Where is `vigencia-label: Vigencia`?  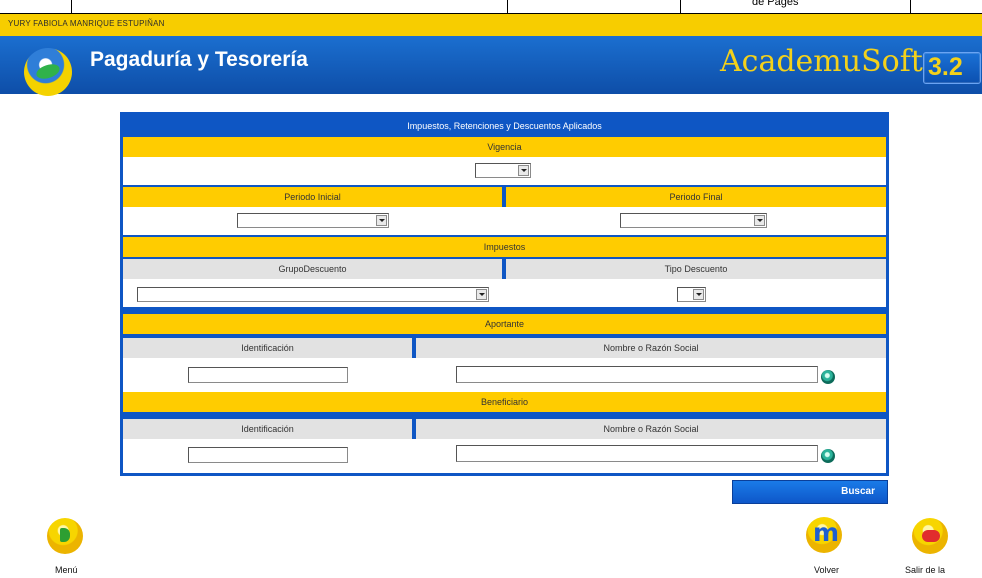 vigencia-label: Vigencia is located at coordinates (504, 147).